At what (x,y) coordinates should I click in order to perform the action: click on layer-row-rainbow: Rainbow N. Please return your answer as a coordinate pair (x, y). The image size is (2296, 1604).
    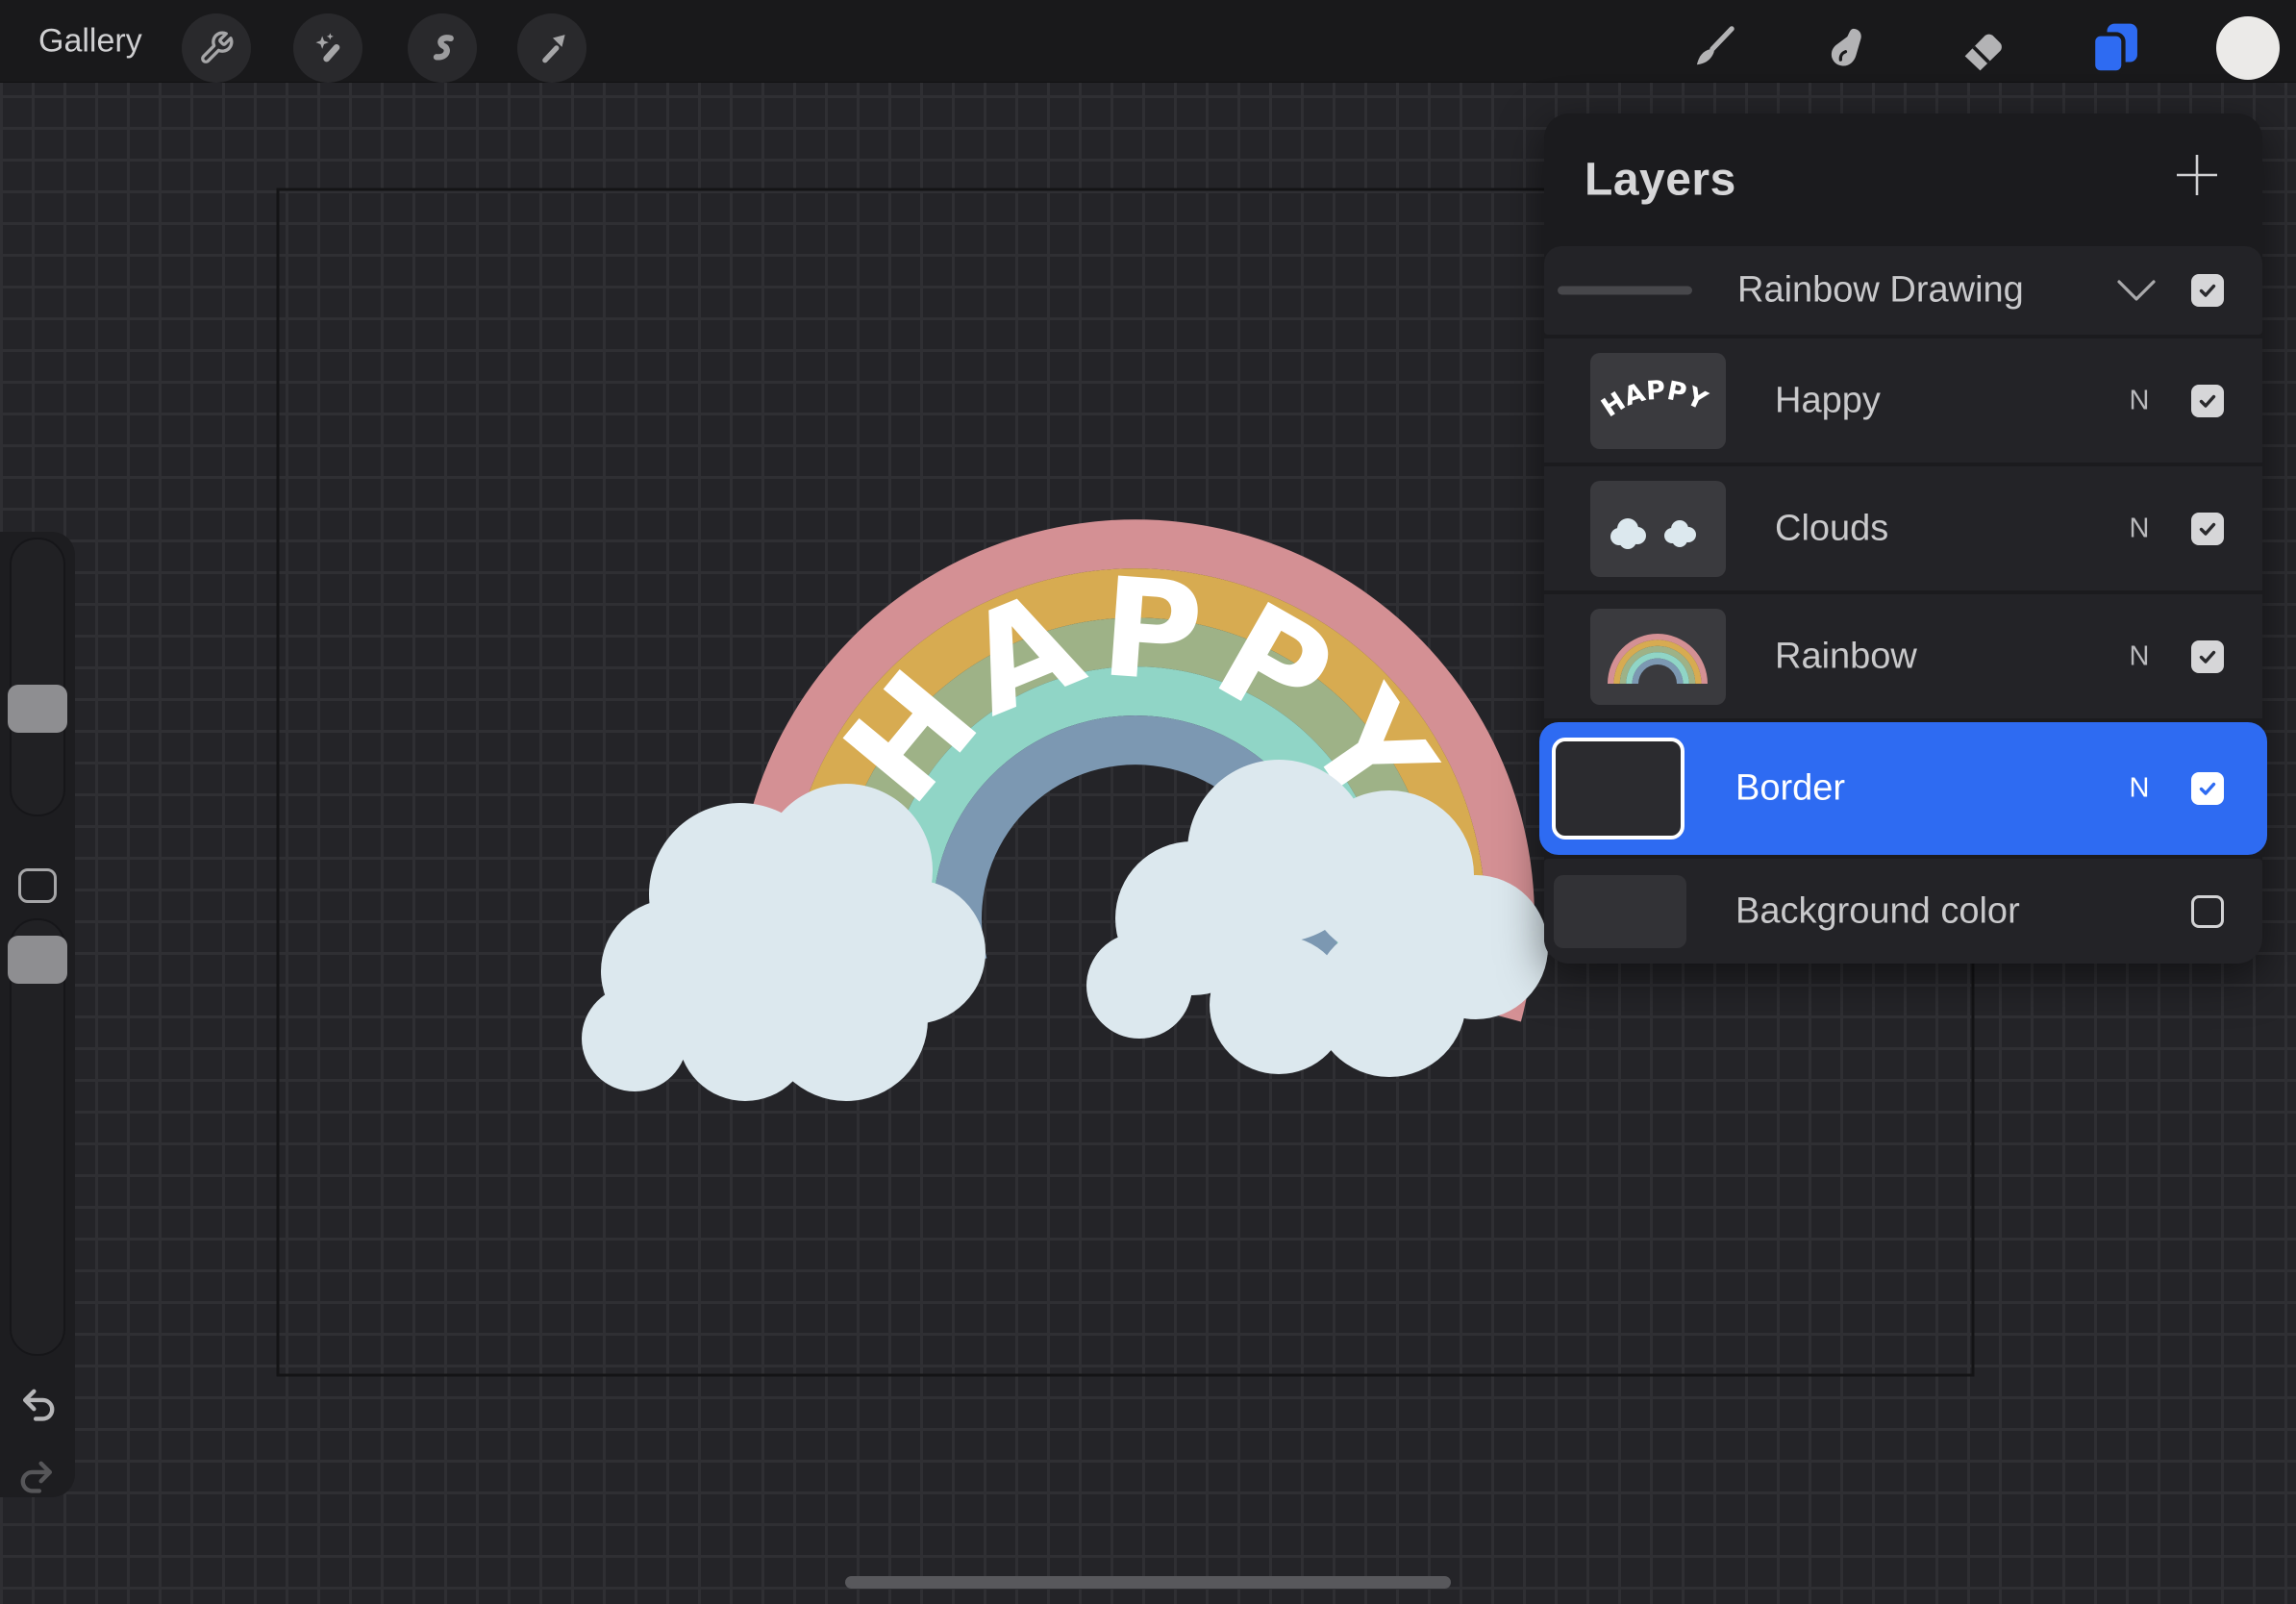
    Looking at the image, I should click on (1903, 656).